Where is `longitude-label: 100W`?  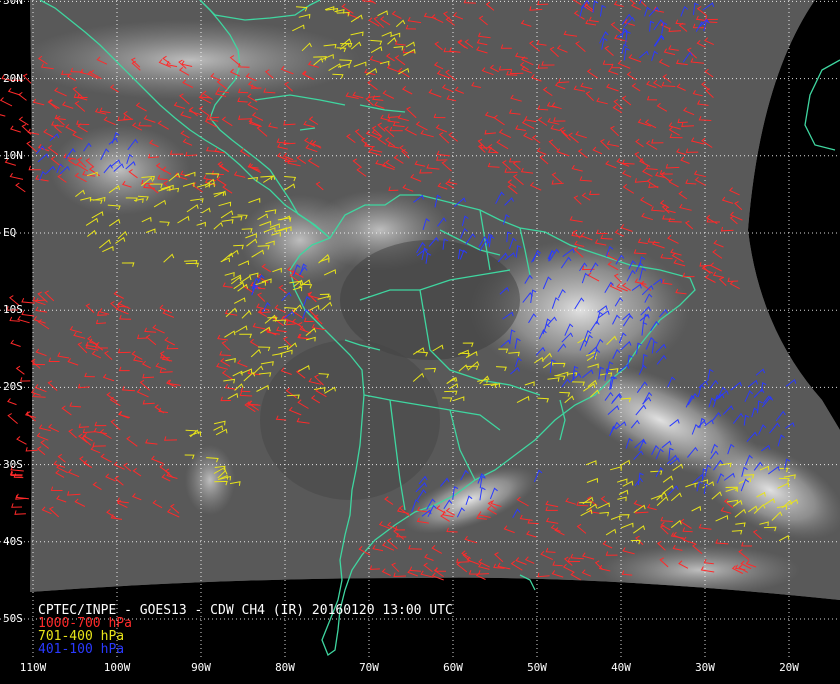 longitude-label: 100W is located at coordinates (117, 667).